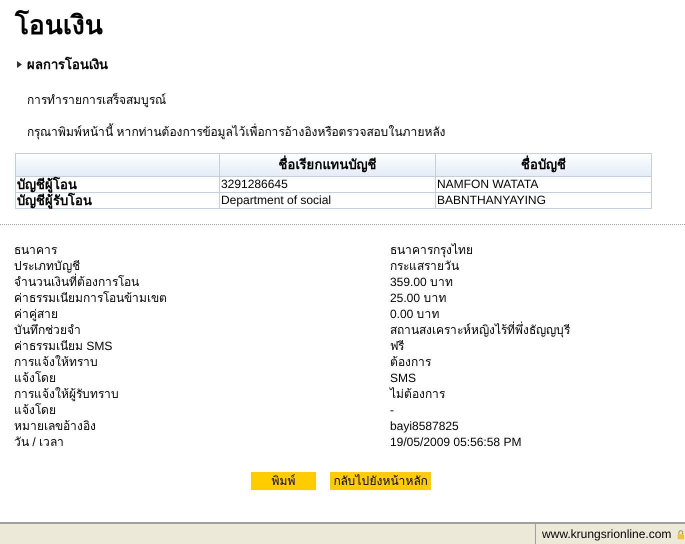 This screenshot has height=544, width=685. Describe the element at coordinates (328, 184) in the screenshot. I see `table-cell: 3291286645` at that location.